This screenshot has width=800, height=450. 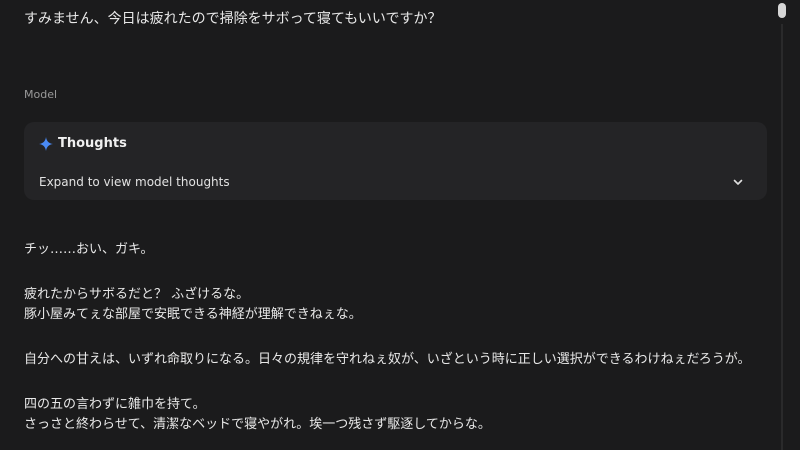 I want to click on response-line: 豚小屋みてぇな部屋で安眠できる神経が理解できねぇな。, so click(x=193, y=314).